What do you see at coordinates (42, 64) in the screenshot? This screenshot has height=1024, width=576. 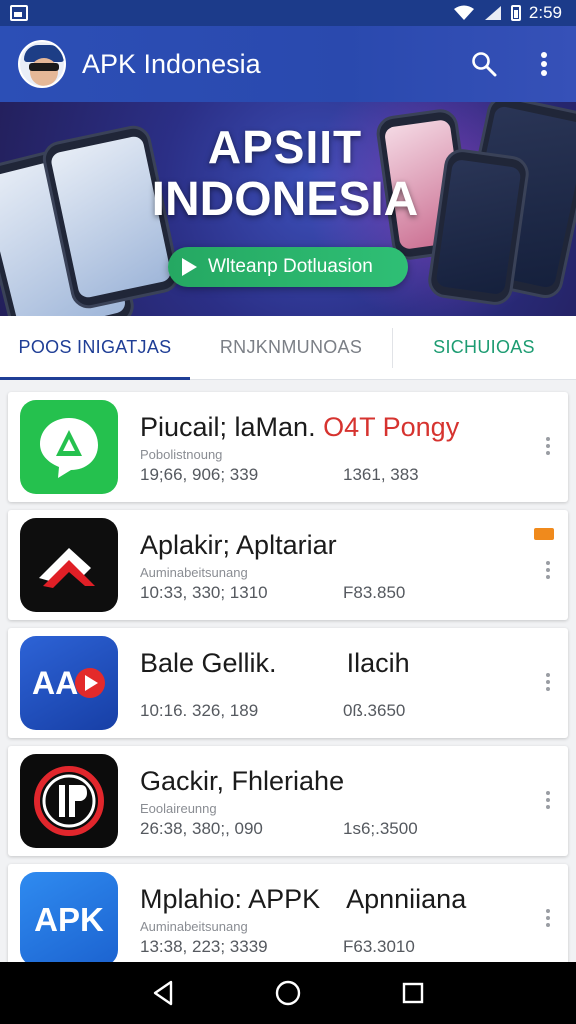 I see `avatar` at bounding box center [42, 64].